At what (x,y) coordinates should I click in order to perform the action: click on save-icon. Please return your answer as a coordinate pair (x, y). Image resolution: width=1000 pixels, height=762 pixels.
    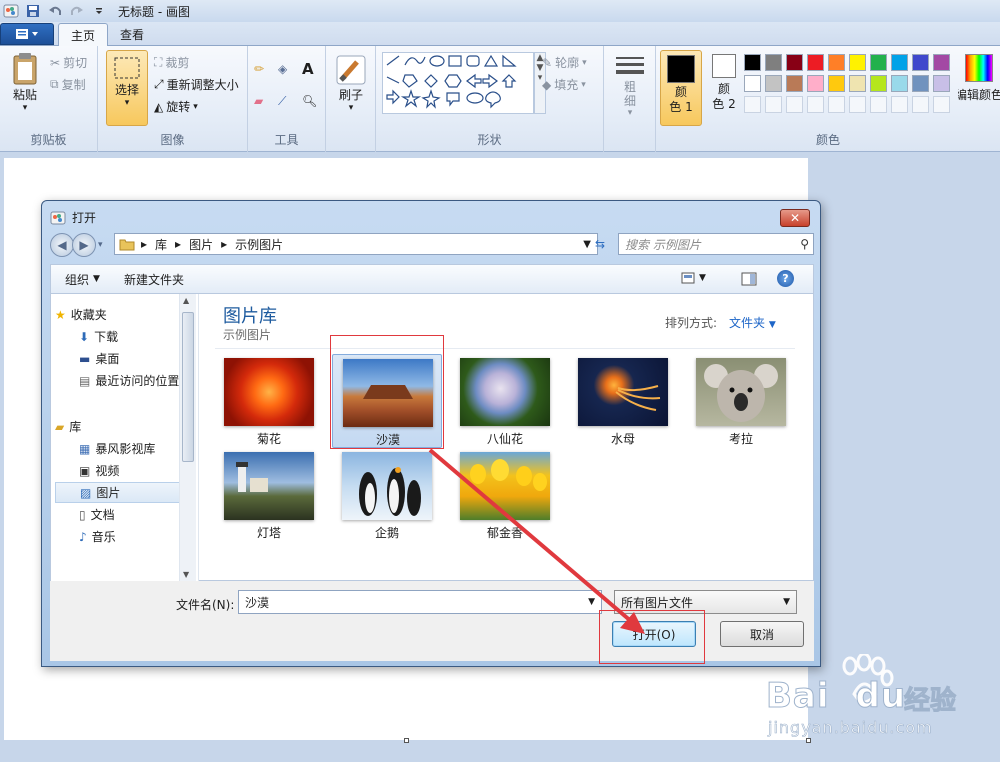
    Looking at the image, I should click on (33, 11).